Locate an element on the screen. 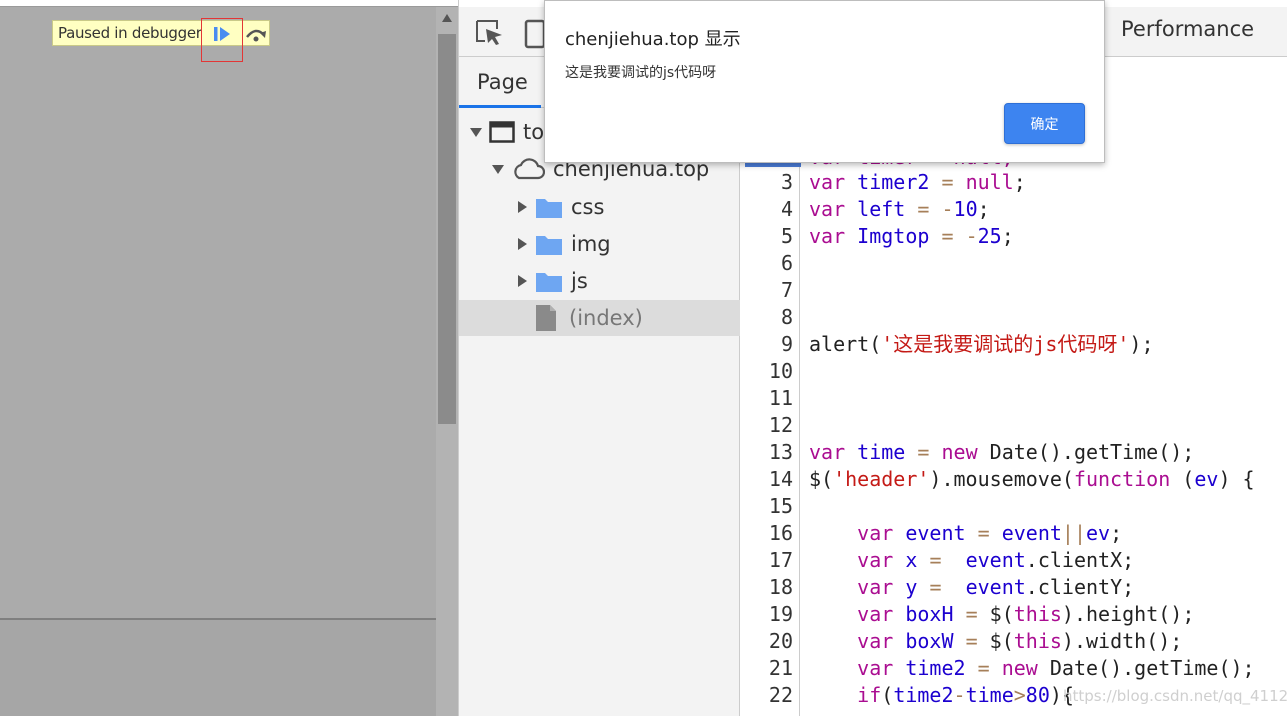 This screenshot has width=1287, height=716. tree-item-label: img is located at coordinates (591, 244).